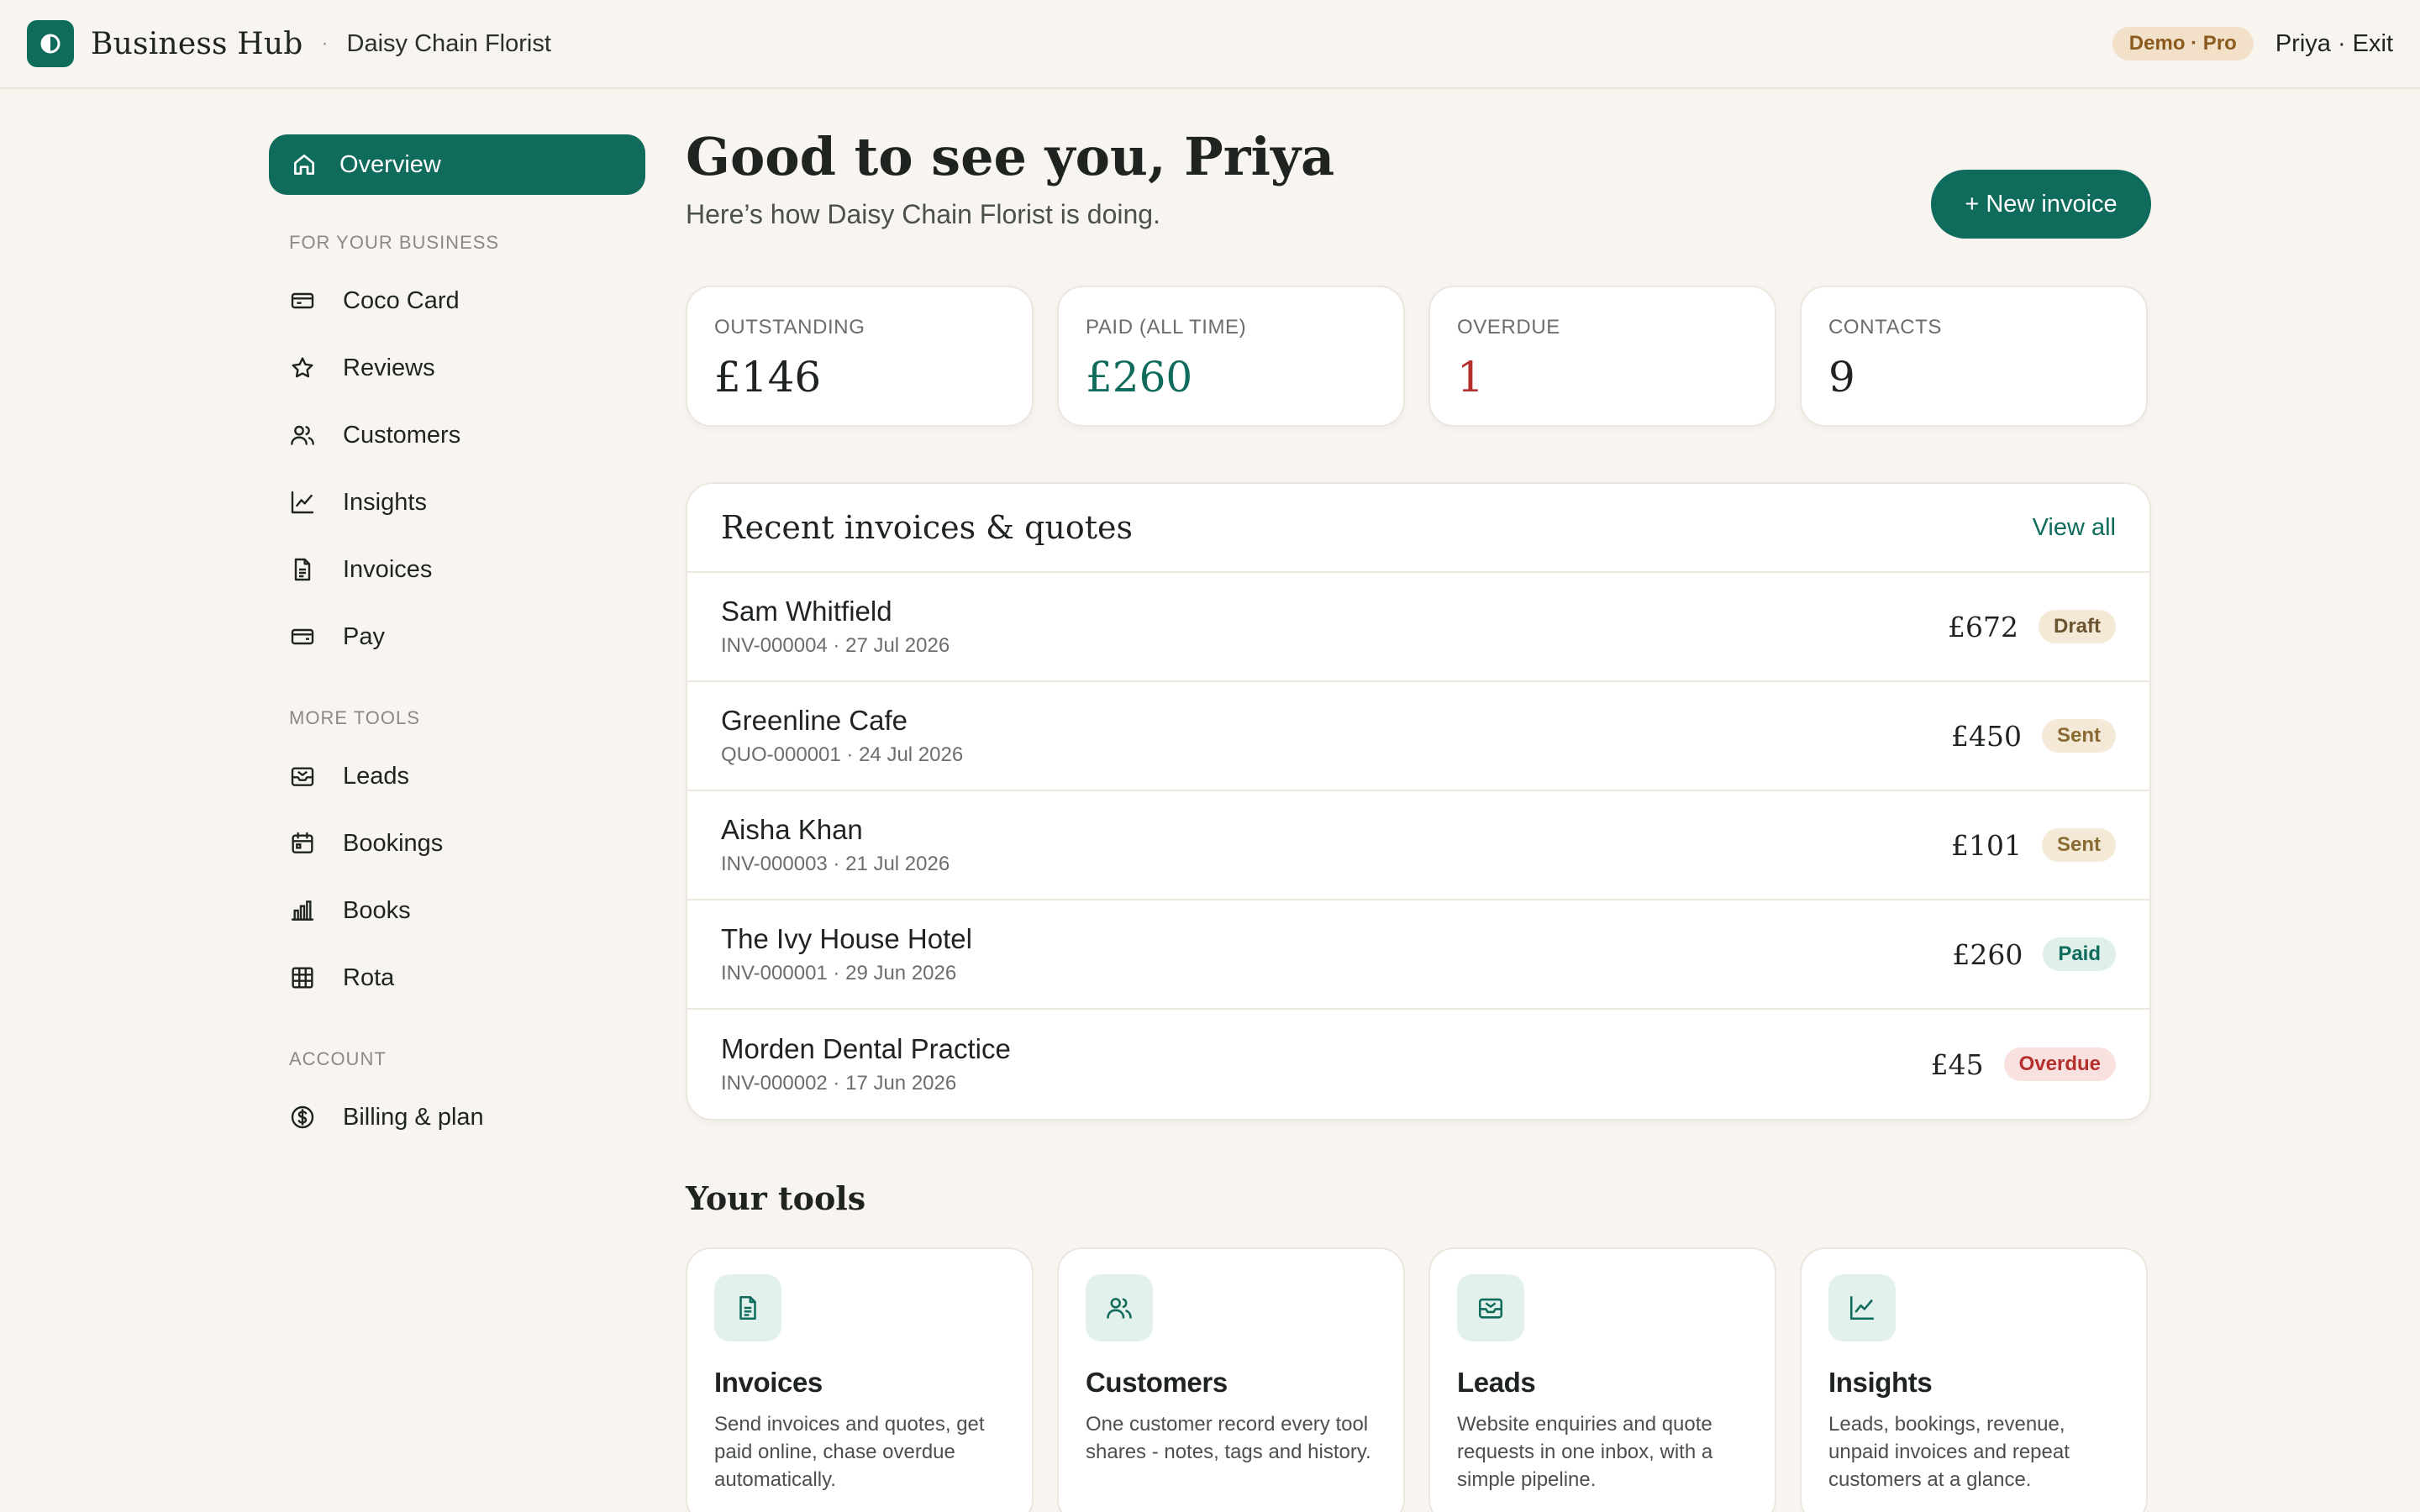 The image size is (2420, 1512). Describe the element at coordinates (2183, 43) in the screenshot. I see `plan-badge: Demo · Pro` at that location.